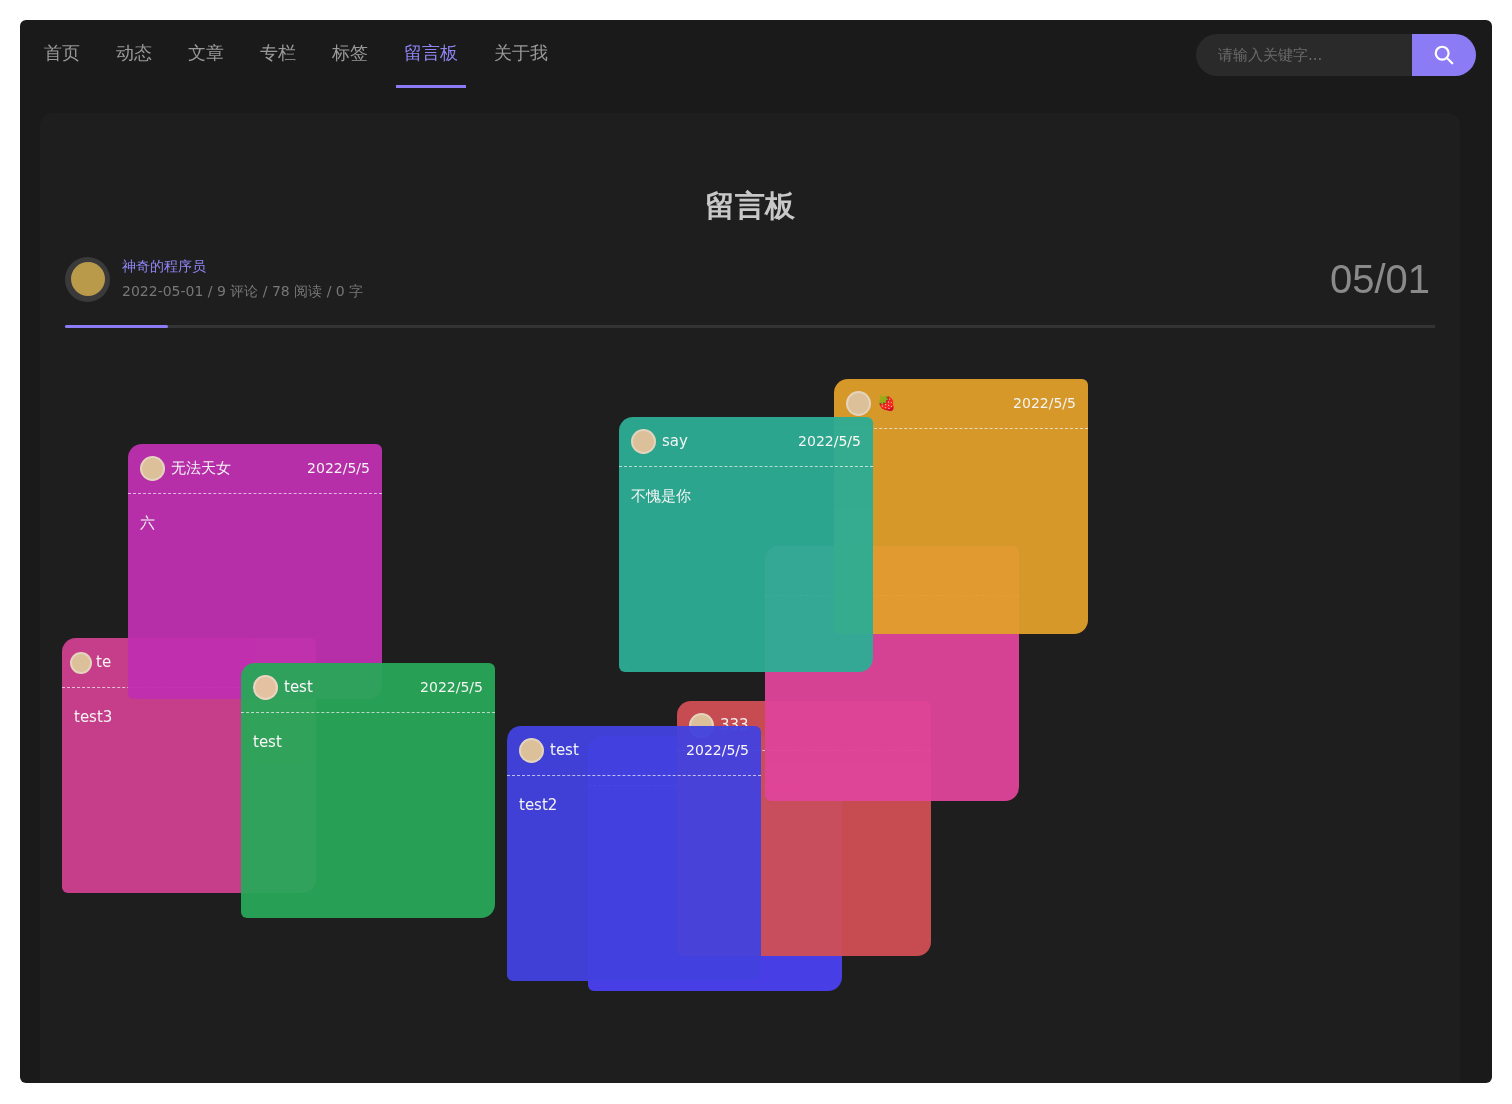 Image resolution: width=1512 pixels, height=1104 pixels. Describe the element at coordinates (62, 54) in the screenshot. I see `nav-tab: 首页` at that location.